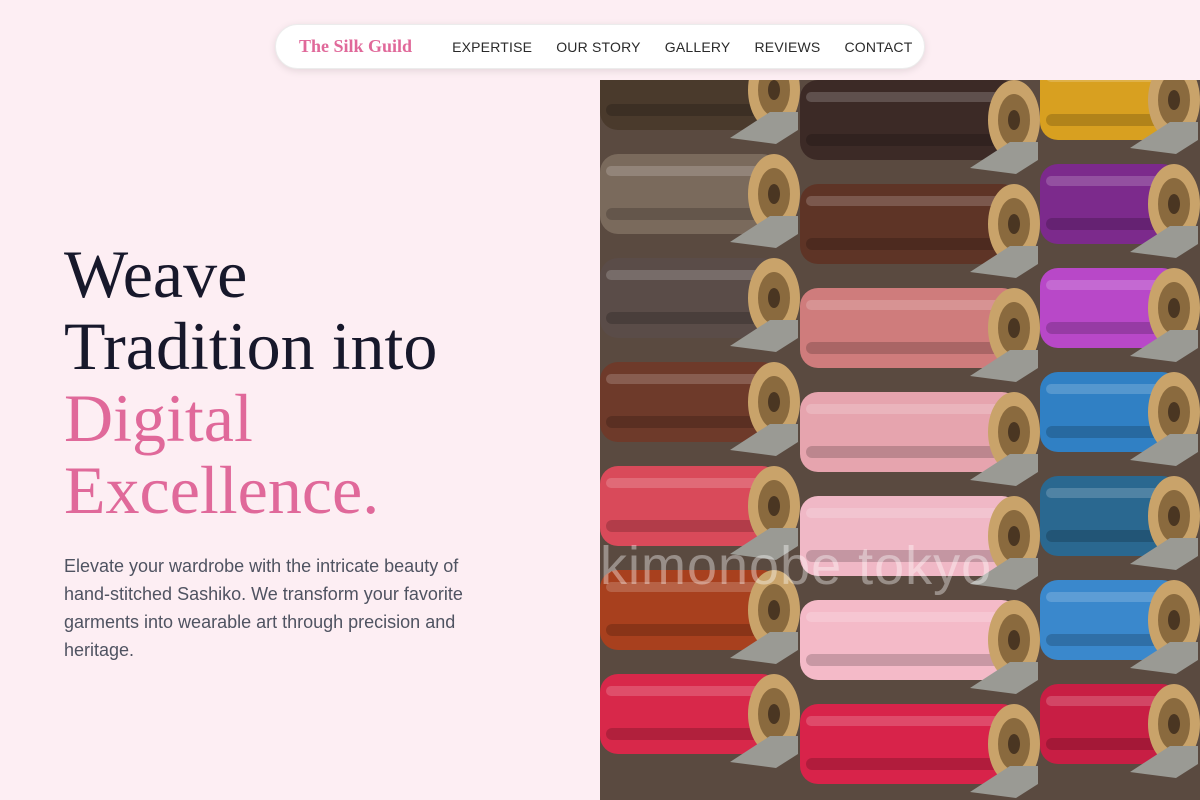 The image size is (1200, 800). Describe the element at coordinates (156, 274) in the screenshot. I see `headline-line-1: Weave` at that location.